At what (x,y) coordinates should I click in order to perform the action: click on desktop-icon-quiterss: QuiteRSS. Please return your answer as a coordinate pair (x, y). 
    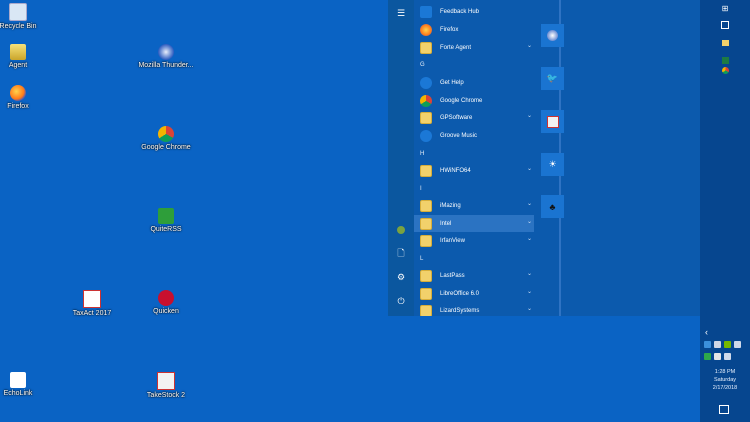
    Looking at the image, I should click on (166, 221).